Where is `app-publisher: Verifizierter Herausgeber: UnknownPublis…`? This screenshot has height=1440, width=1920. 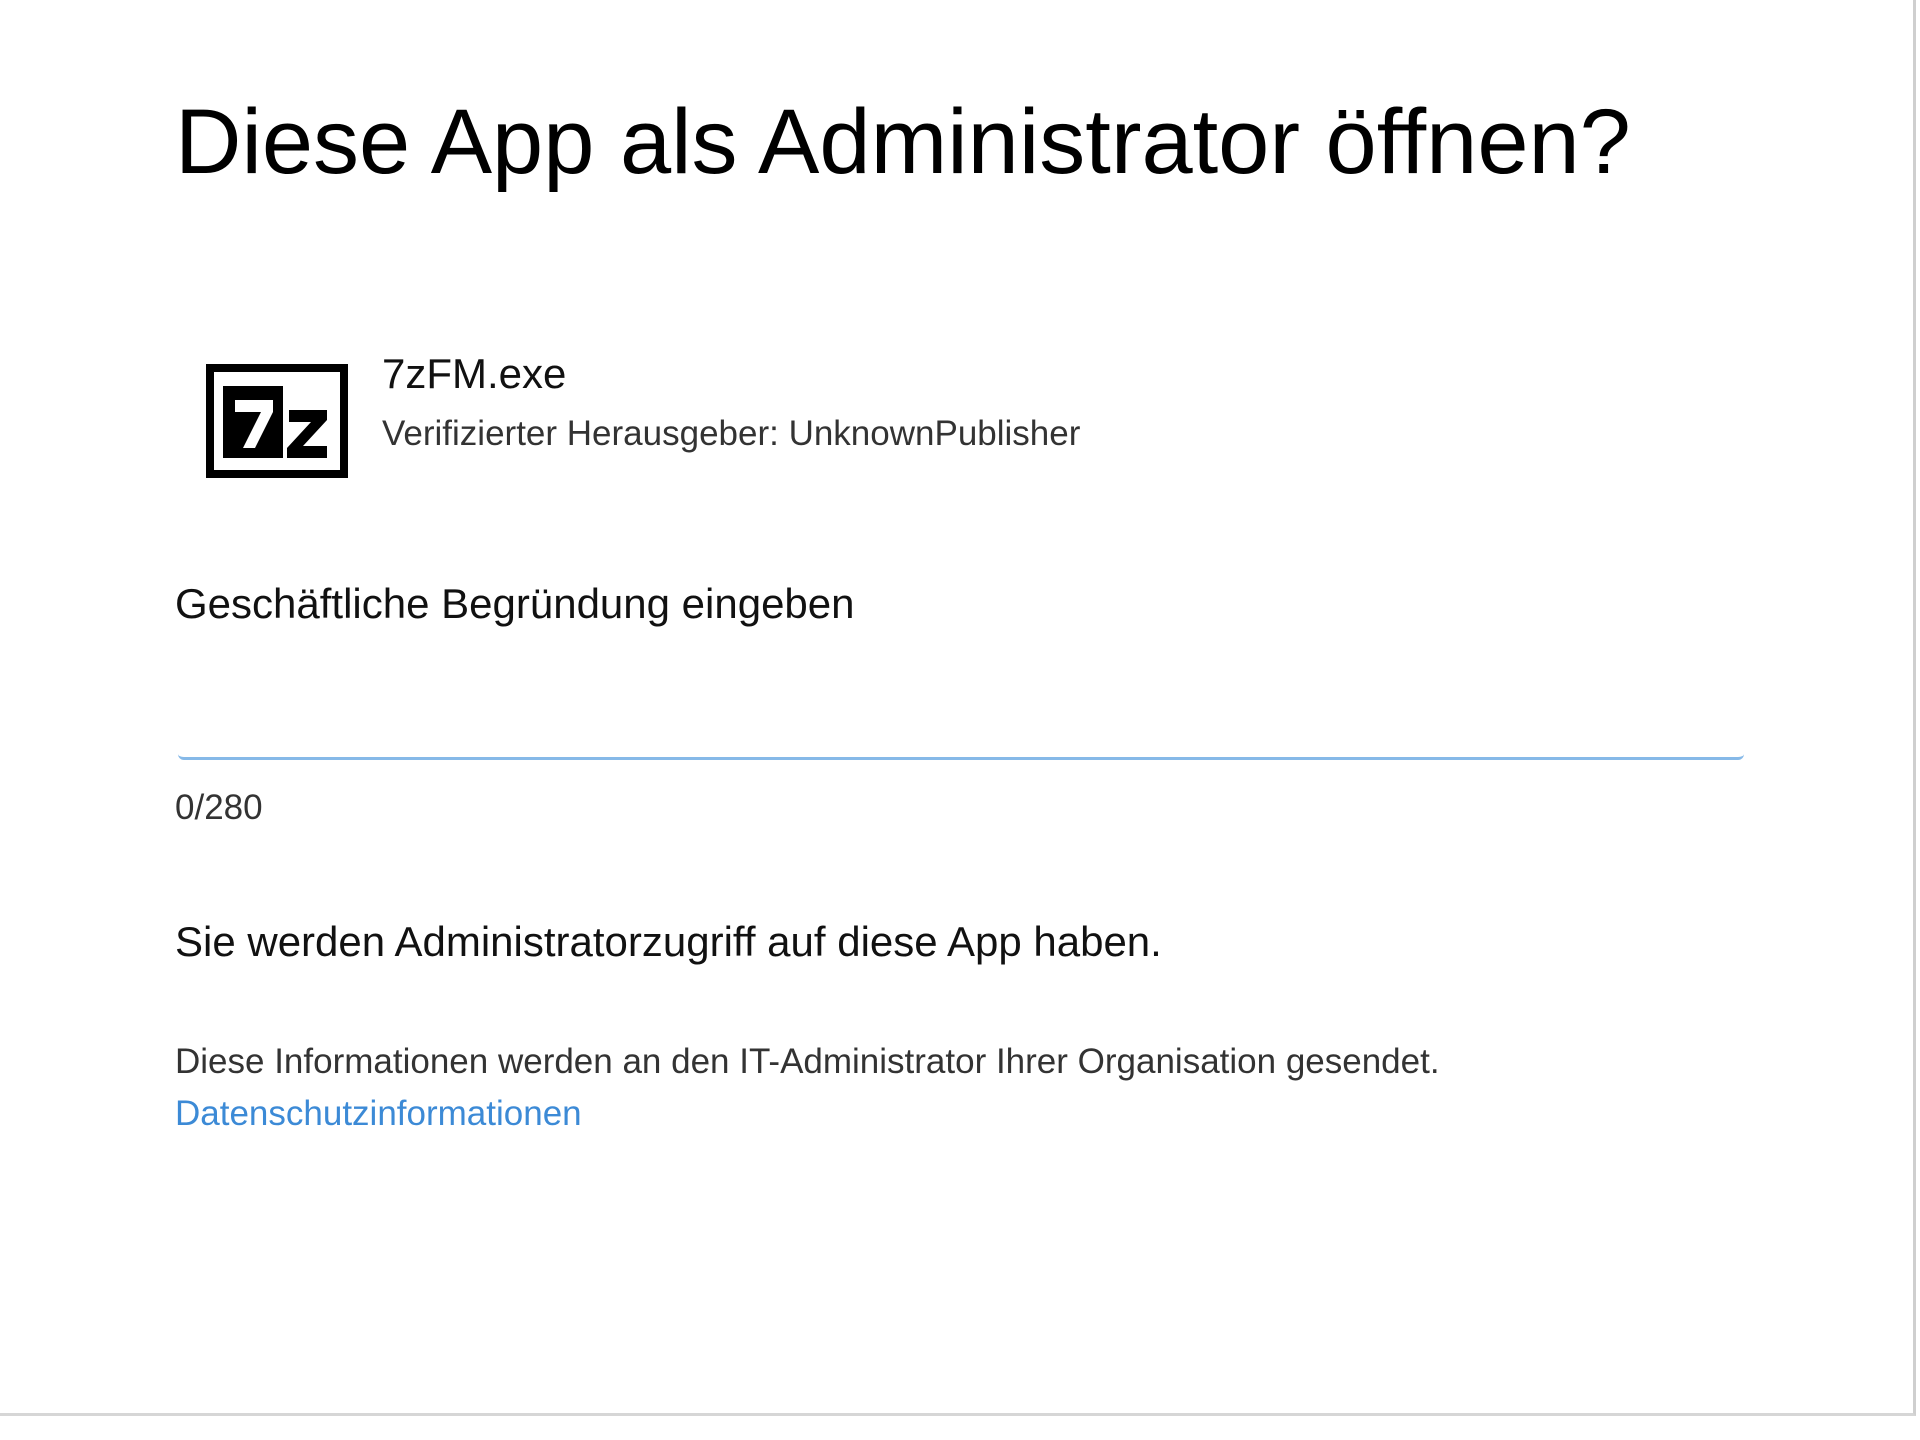
app-publisher: Verifizierter Herausgeber: UnknownPublis… is located at coordinates (731, 433).